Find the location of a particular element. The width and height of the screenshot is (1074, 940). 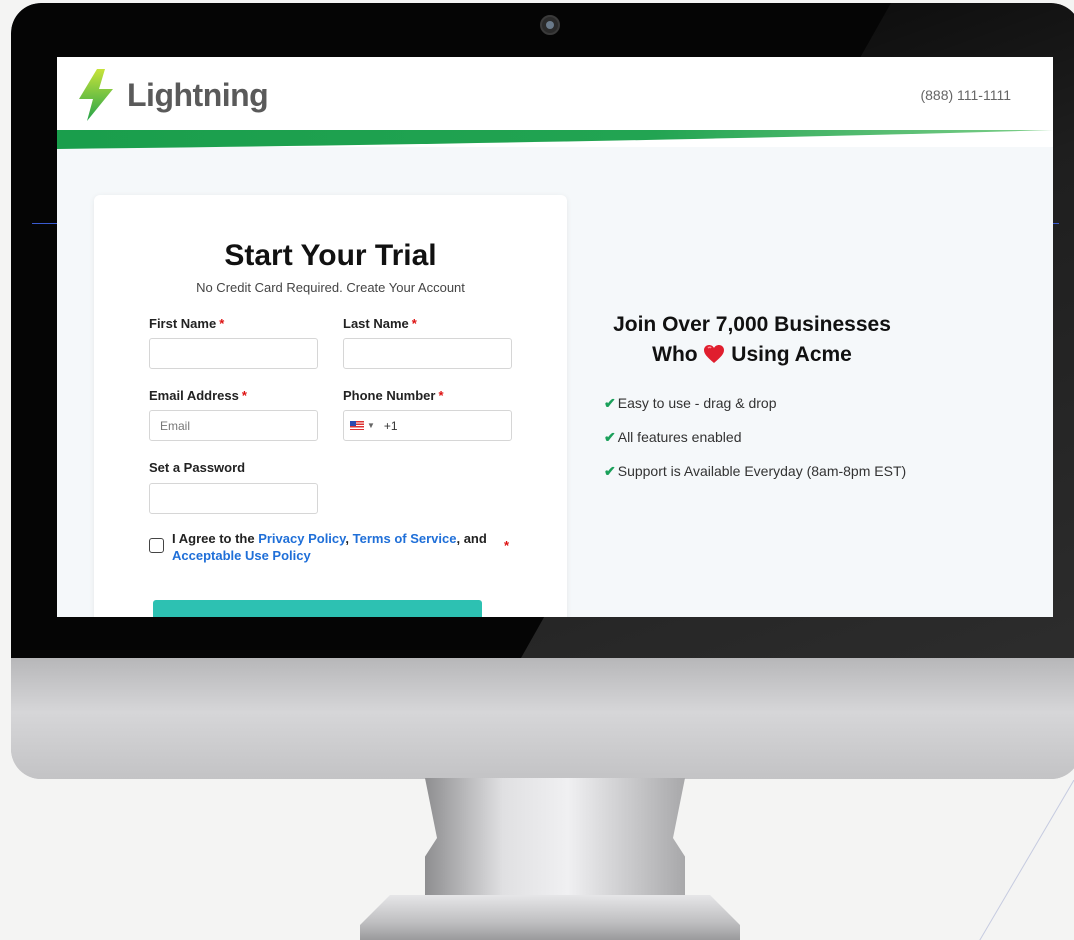

password-field is located at coordinates (233, 498).